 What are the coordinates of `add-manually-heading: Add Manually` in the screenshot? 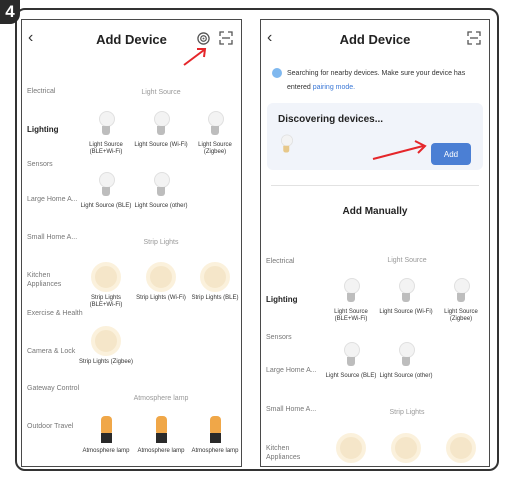 It's located at (375, 211).